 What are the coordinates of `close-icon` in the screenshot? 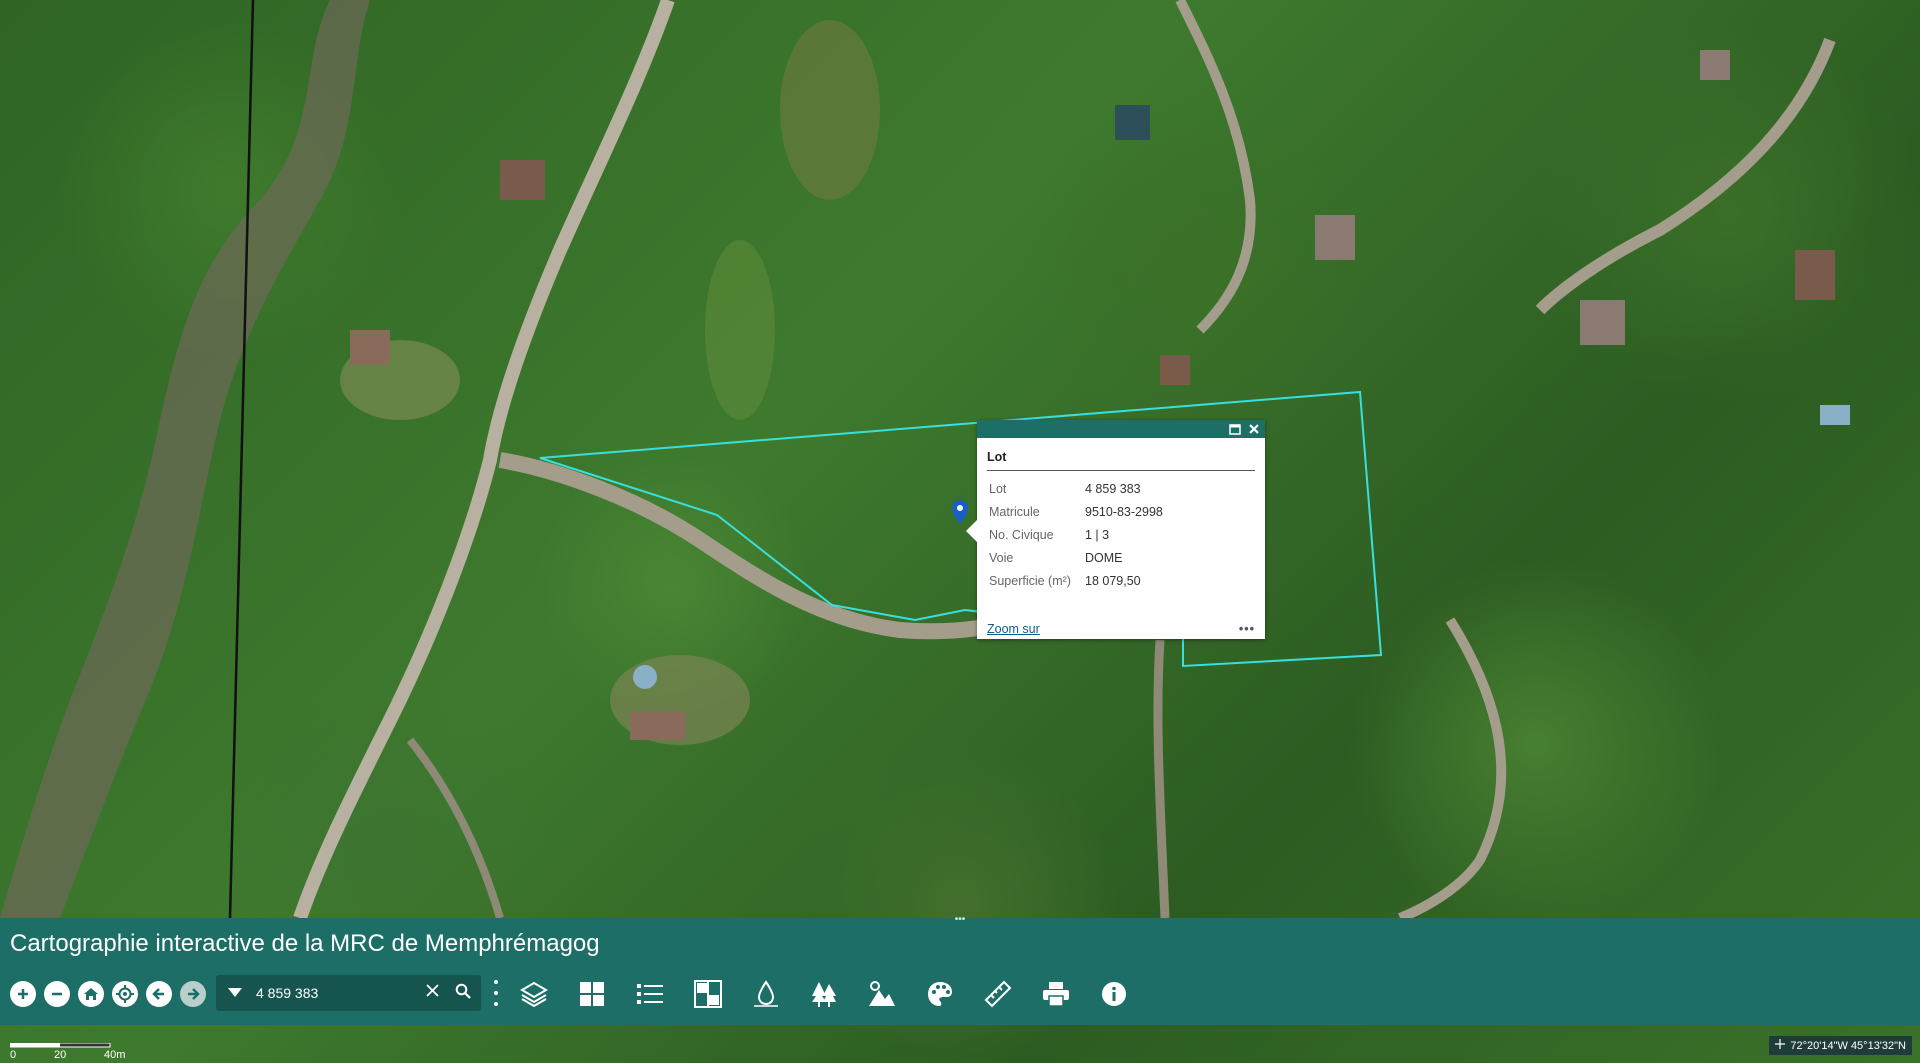 It's located at (1254, 429).